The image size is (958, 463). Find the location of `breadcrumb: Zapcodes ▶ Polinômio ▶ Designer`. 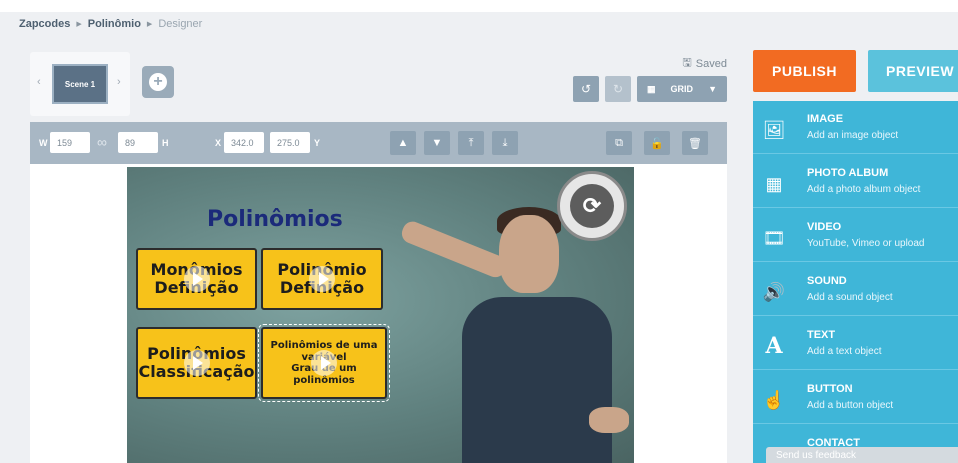

breadcrumb: Zapcodes ▶ Polinômio ▶ Designer is located at coordinates (110, 24).